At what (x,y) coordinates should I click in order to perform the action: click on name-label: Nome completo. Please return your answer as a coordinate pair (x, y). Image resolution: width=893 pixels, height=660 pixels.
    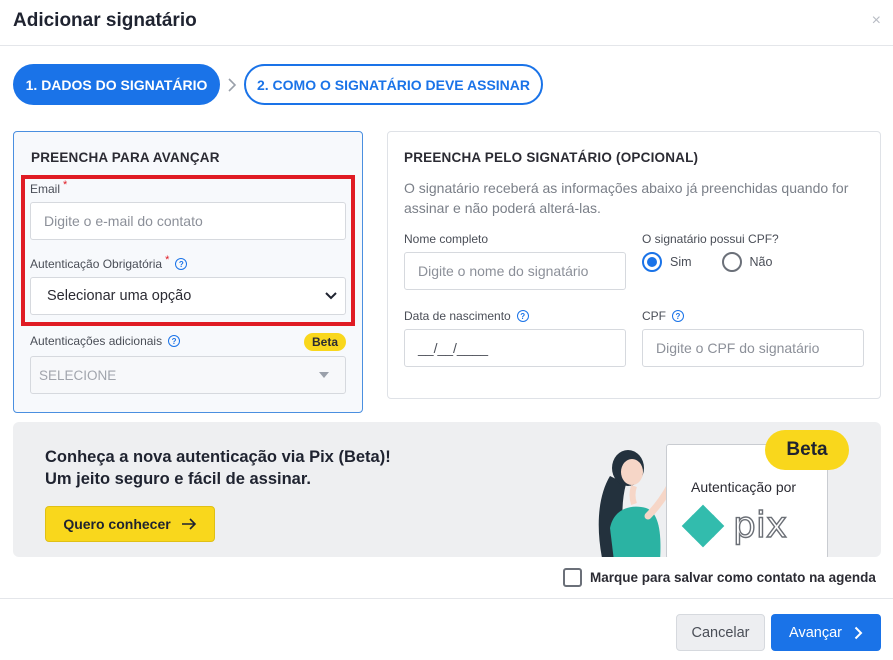
    Looking at the image, I should click on (446, 239).